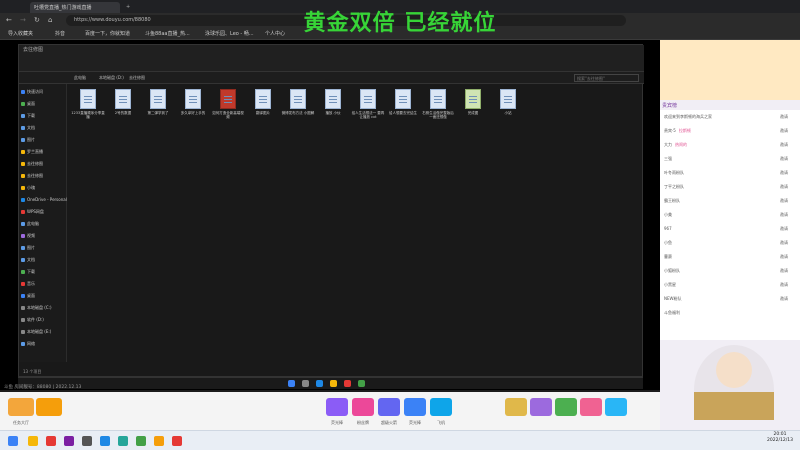 The height and width of the screenshot is (450, 800). I want to click on file-item: 给人生活想法一 要再让播放 cxt, so click(368, 103).